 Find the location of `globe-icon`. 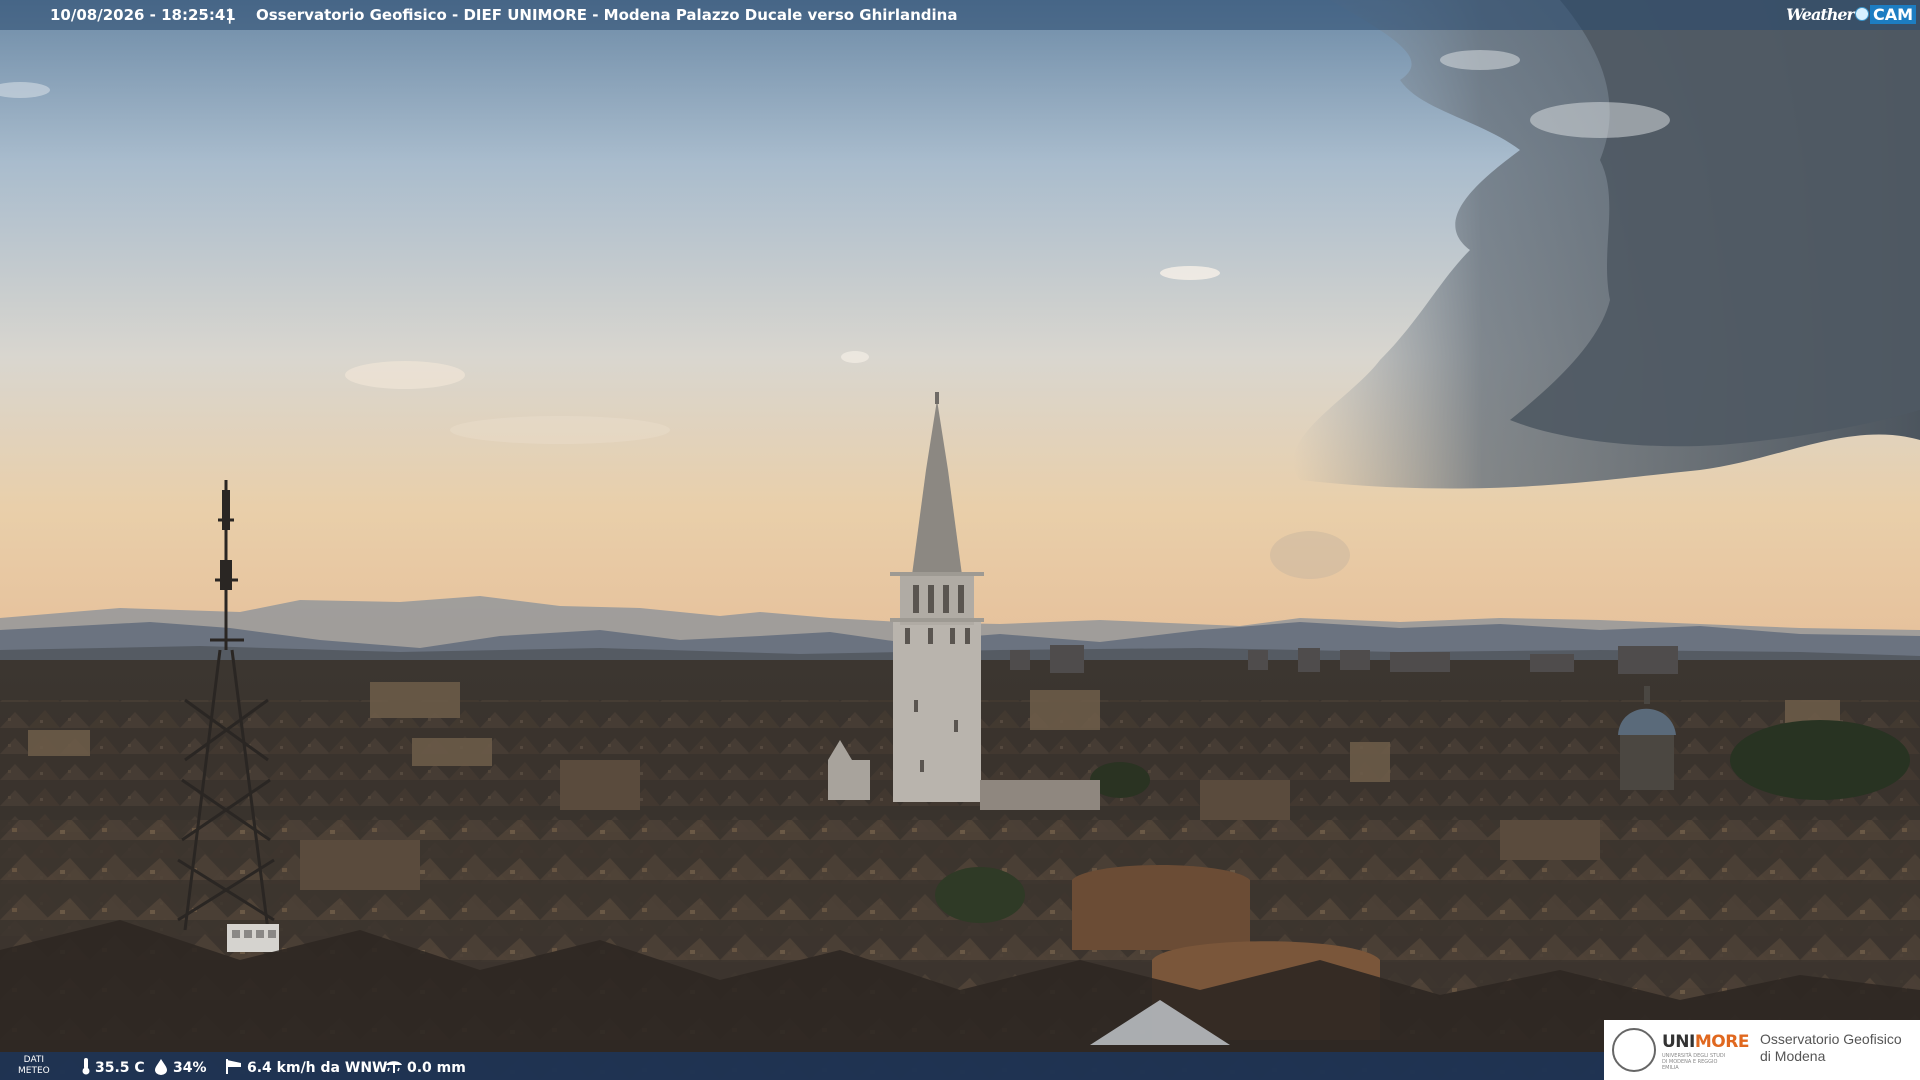

globe-icon is located at coordinates (1861, 14).